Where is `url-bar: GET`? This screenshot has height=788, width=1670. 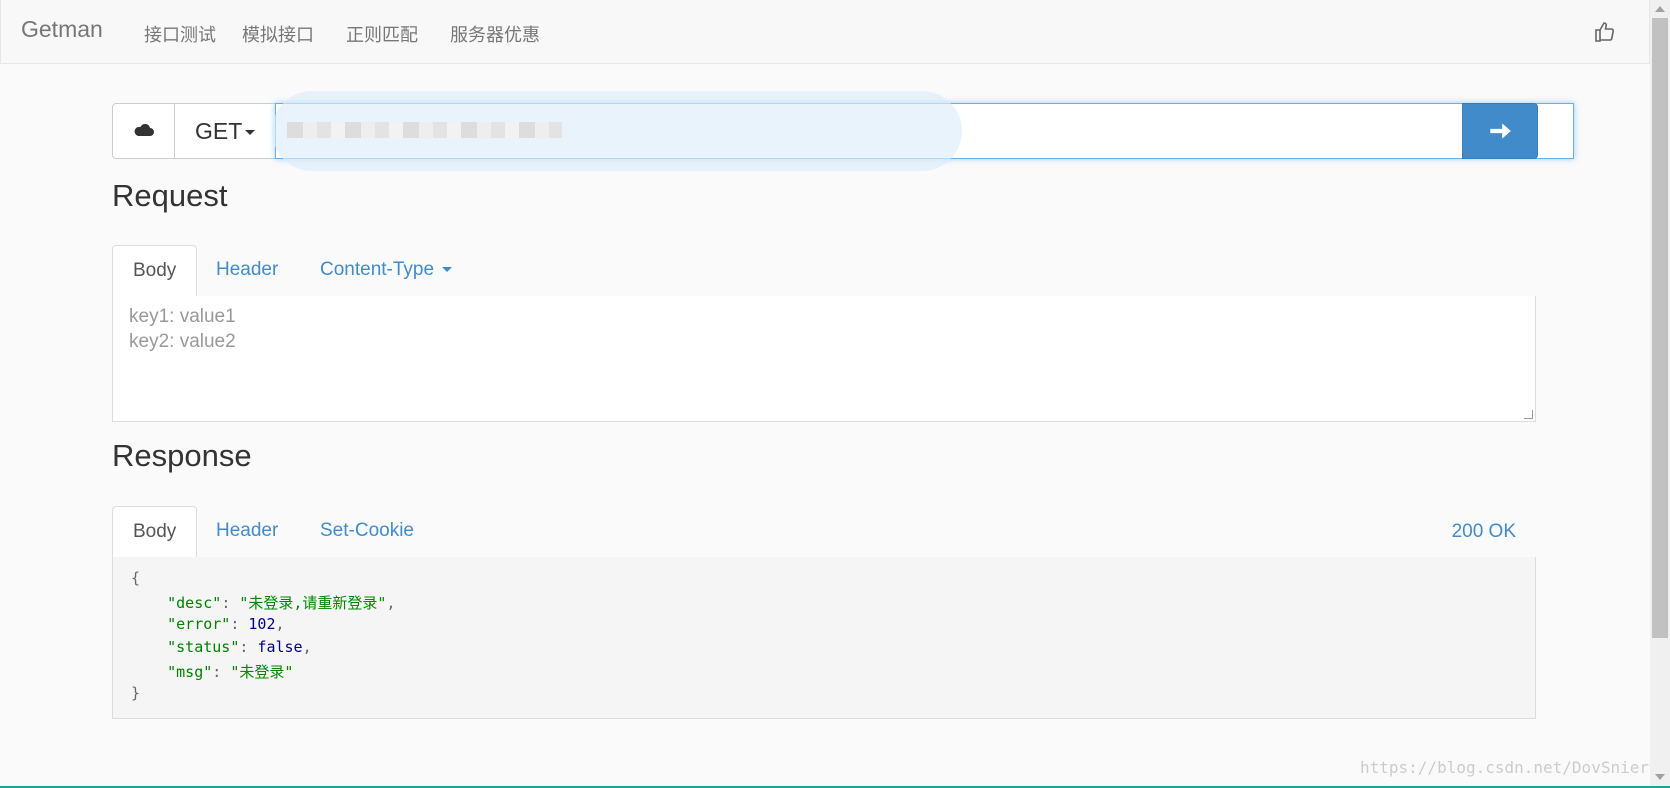 url-bar: GET is located at coordinates (843, 131).